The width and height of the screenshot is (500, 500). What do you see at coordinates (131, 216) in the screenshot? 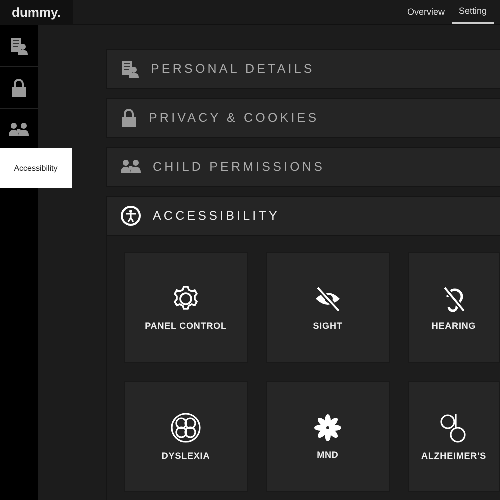
I see `accessibility-icon` at bounding box center [131, 216].